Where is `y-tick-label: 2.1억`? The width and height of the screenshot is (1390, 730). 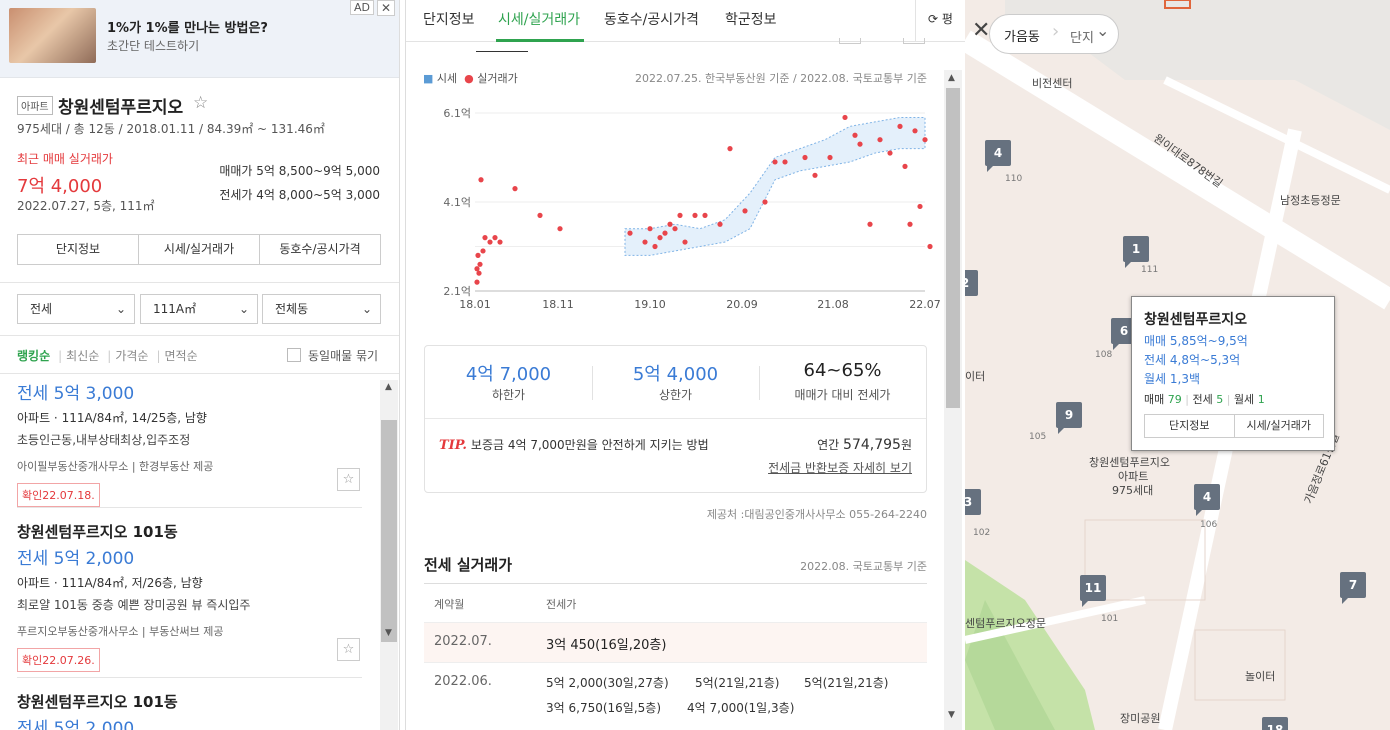 y-tick-label: 2.1억 is located at coordinates (457, 291).